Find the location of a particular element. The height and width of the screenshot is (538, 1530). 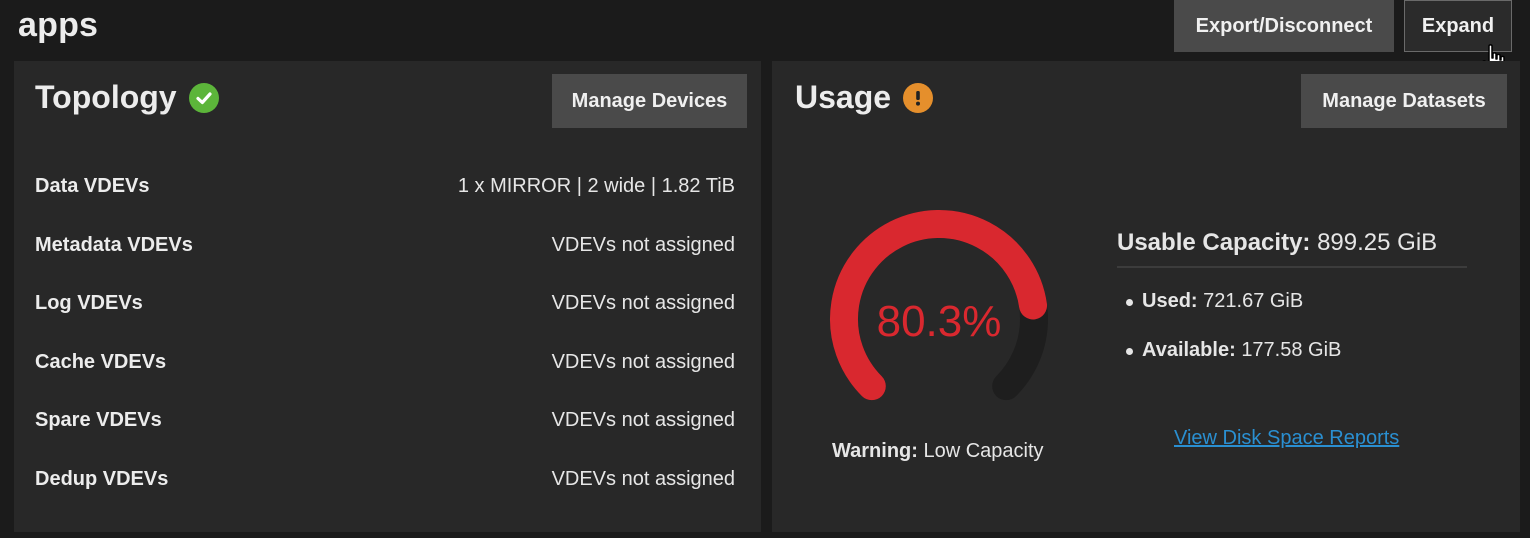

usage-header: Usage is located at coordinates (864, 97).